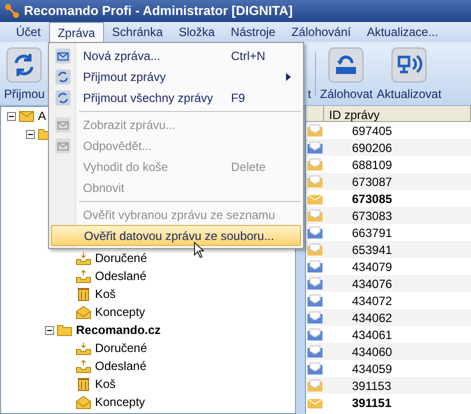  What do you see at coordinates (63, 146) in the screenshot?
I see `envelope-reply-icon` at bounding box center [63, 146].